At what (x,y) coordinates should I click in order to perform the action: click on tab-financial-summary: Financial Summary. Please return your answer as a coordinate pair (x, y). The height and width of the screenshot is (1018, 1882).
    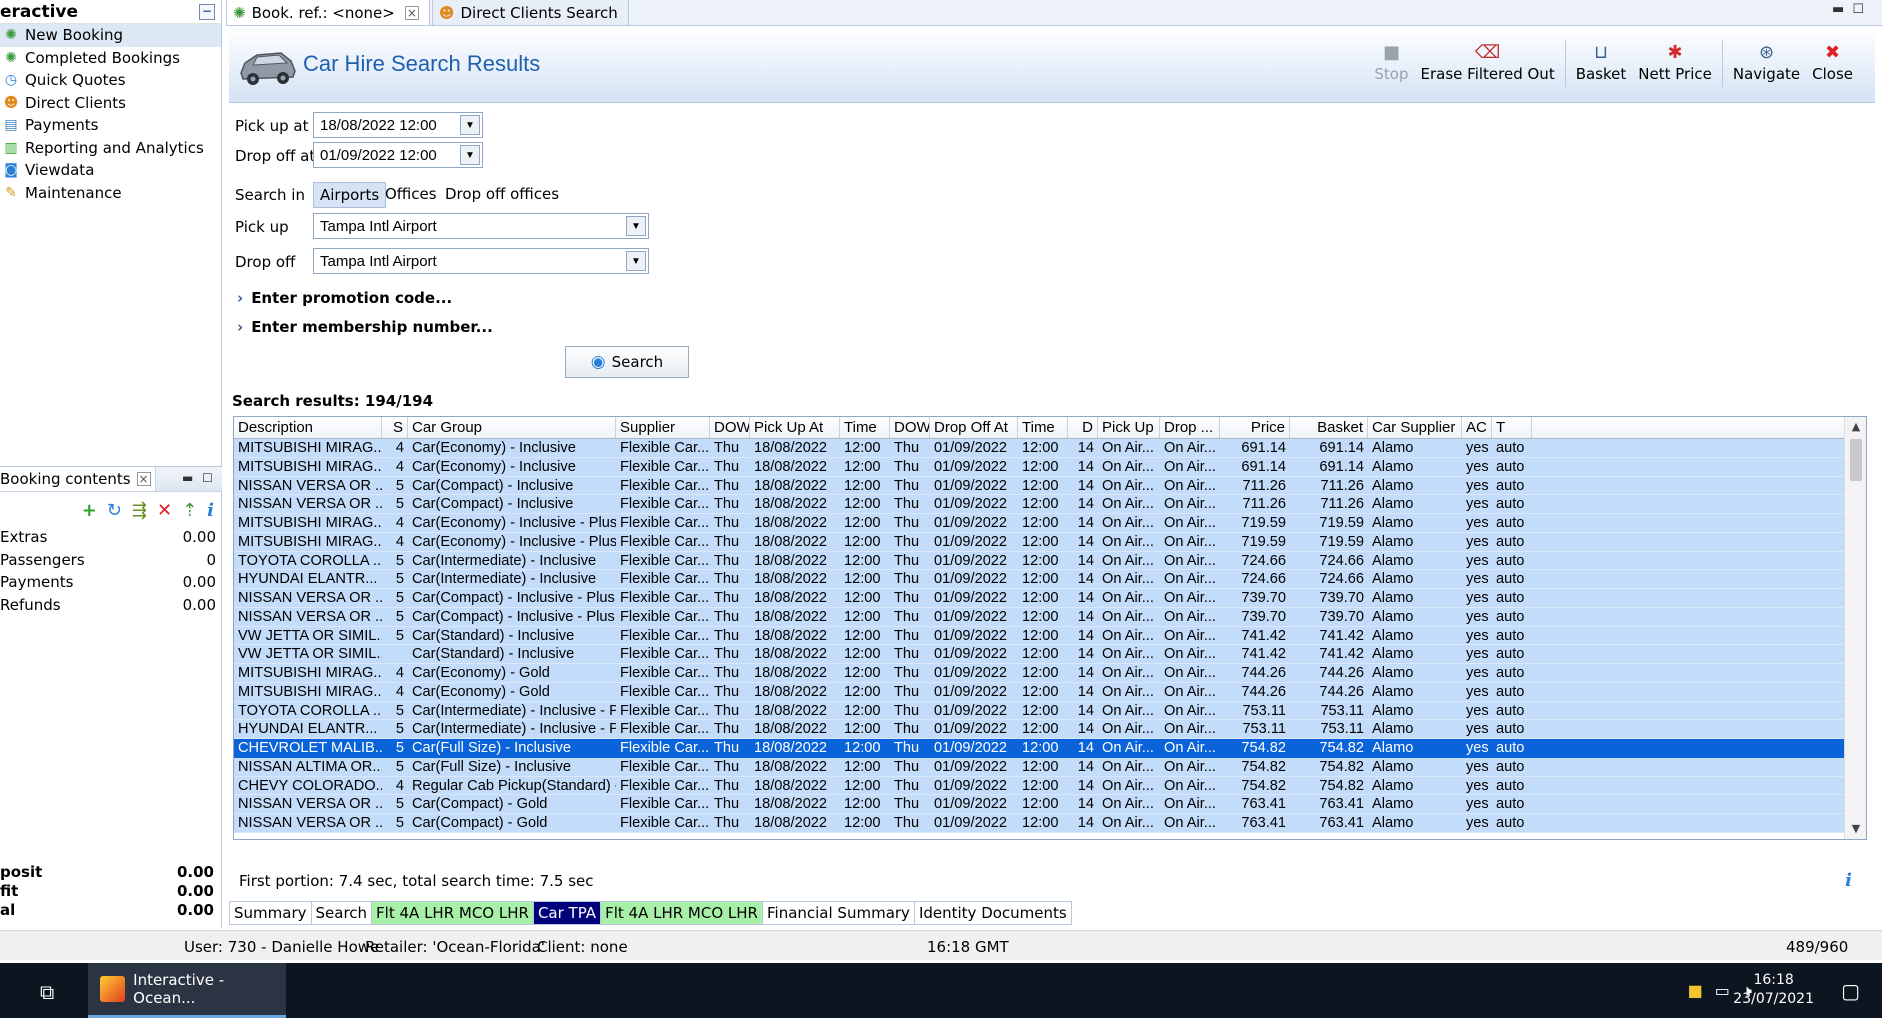
    Looking at the image, I should click on (838, 913).